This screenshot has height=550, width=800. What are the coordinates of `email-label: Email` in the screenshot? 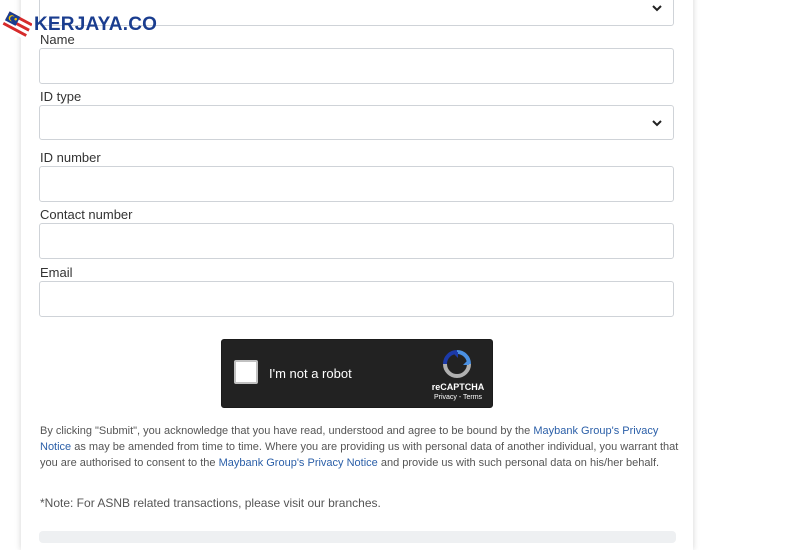 It's located at (56, 272).